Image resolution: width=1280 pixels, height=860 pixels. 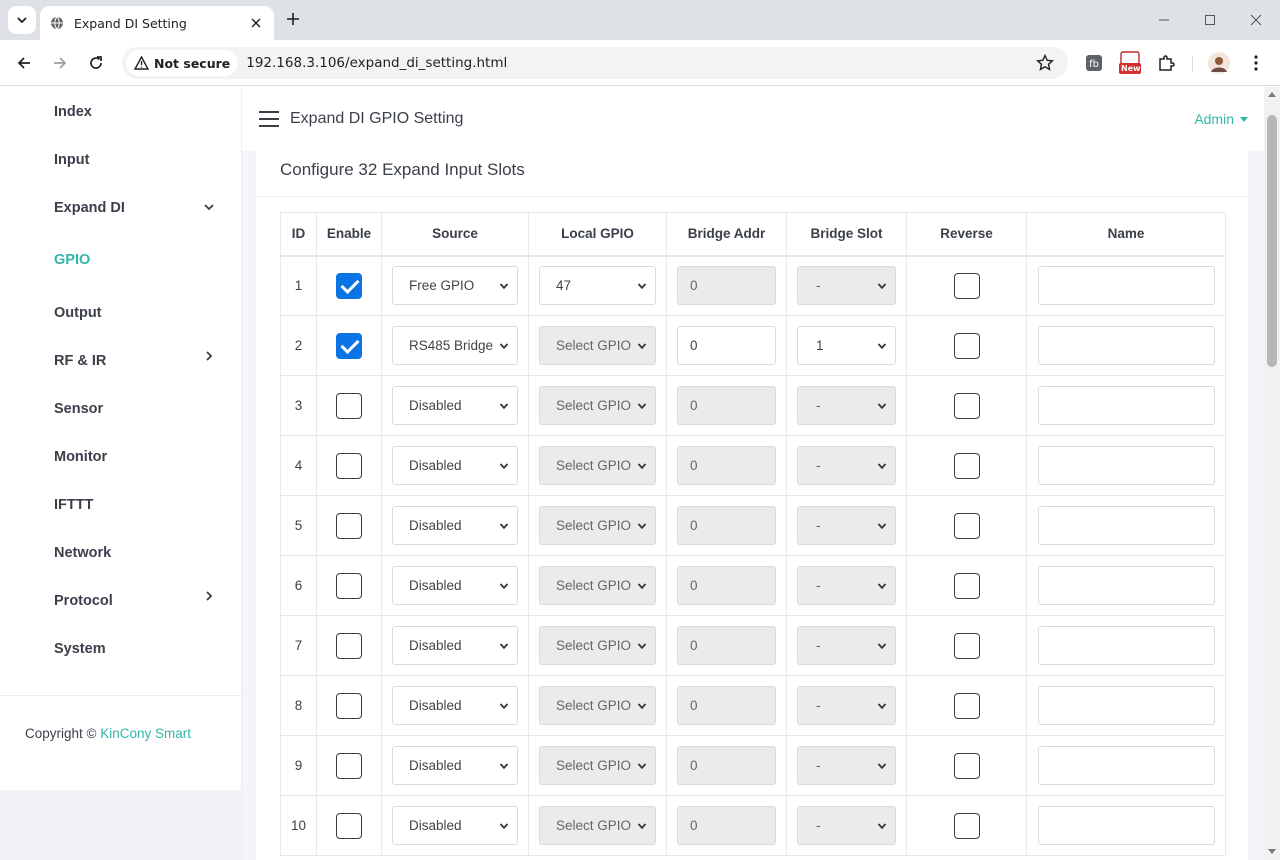 I want to click on reload-button, so click(x=96, y=63).